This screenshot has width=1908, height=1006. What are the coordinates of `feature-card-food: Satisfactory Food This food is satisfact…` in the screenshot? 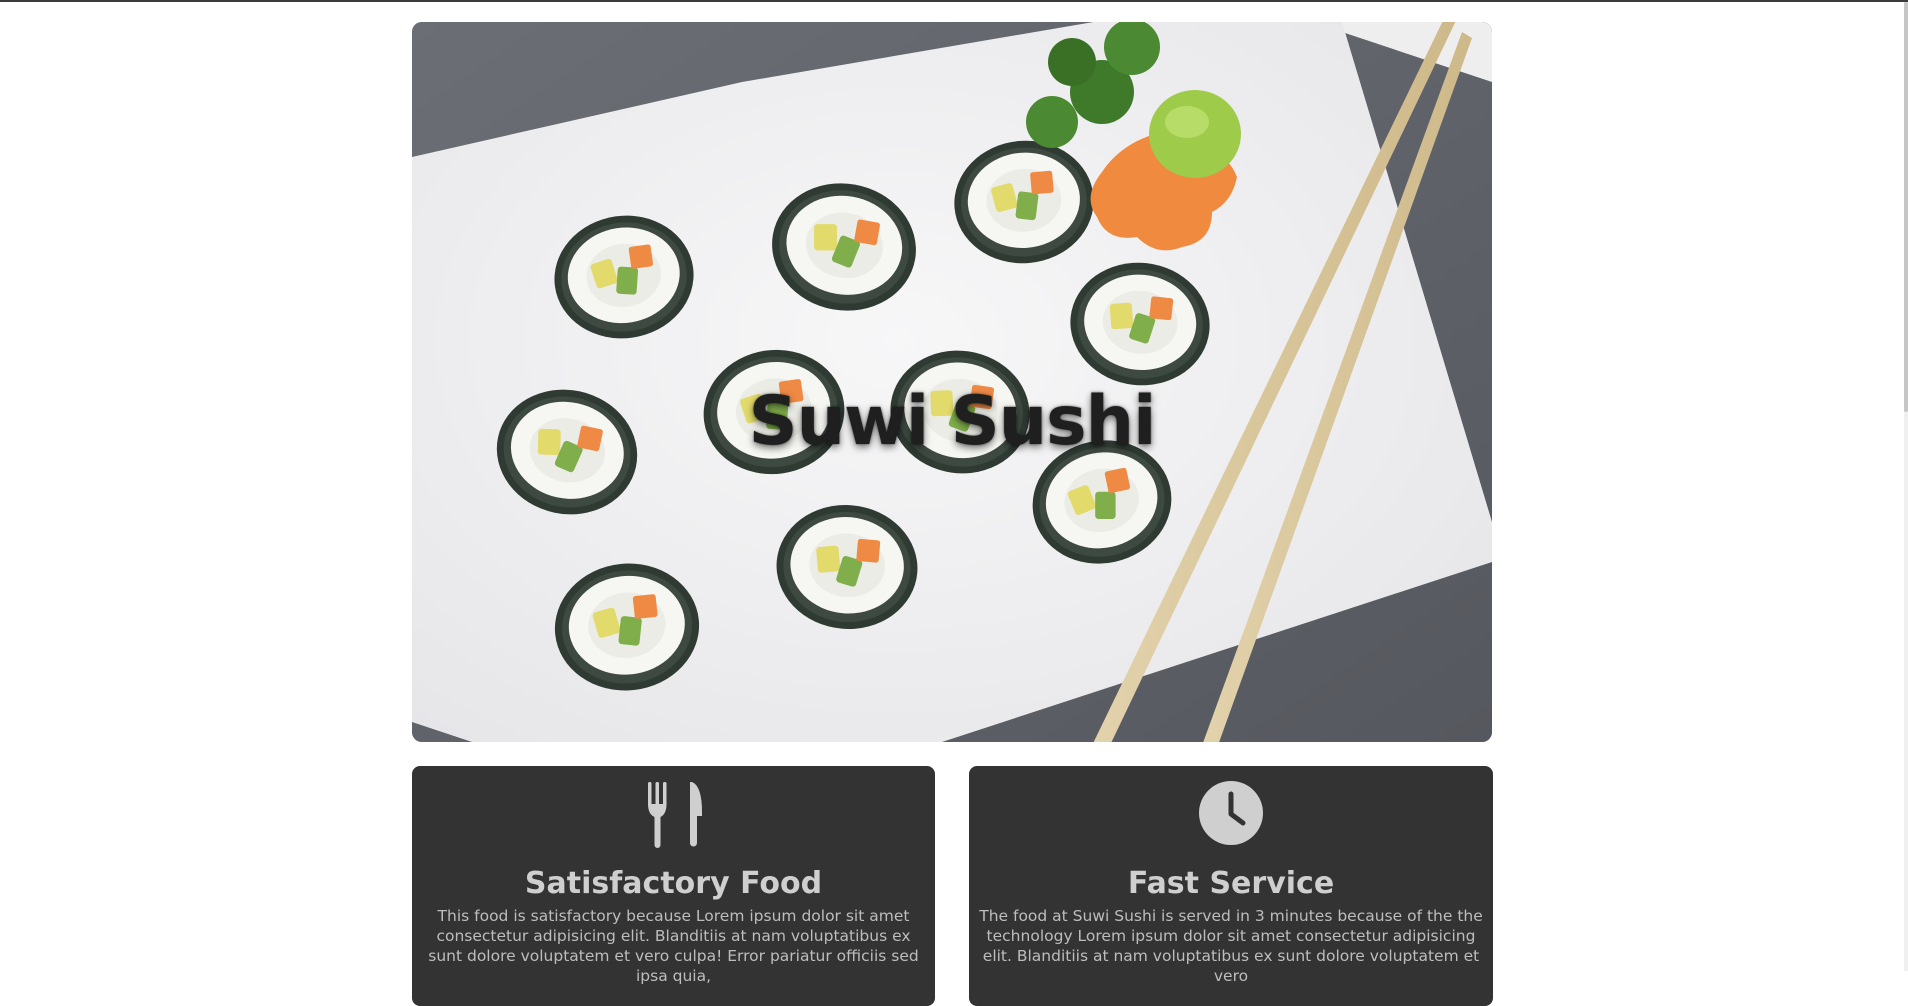 It's located at (673, 886).